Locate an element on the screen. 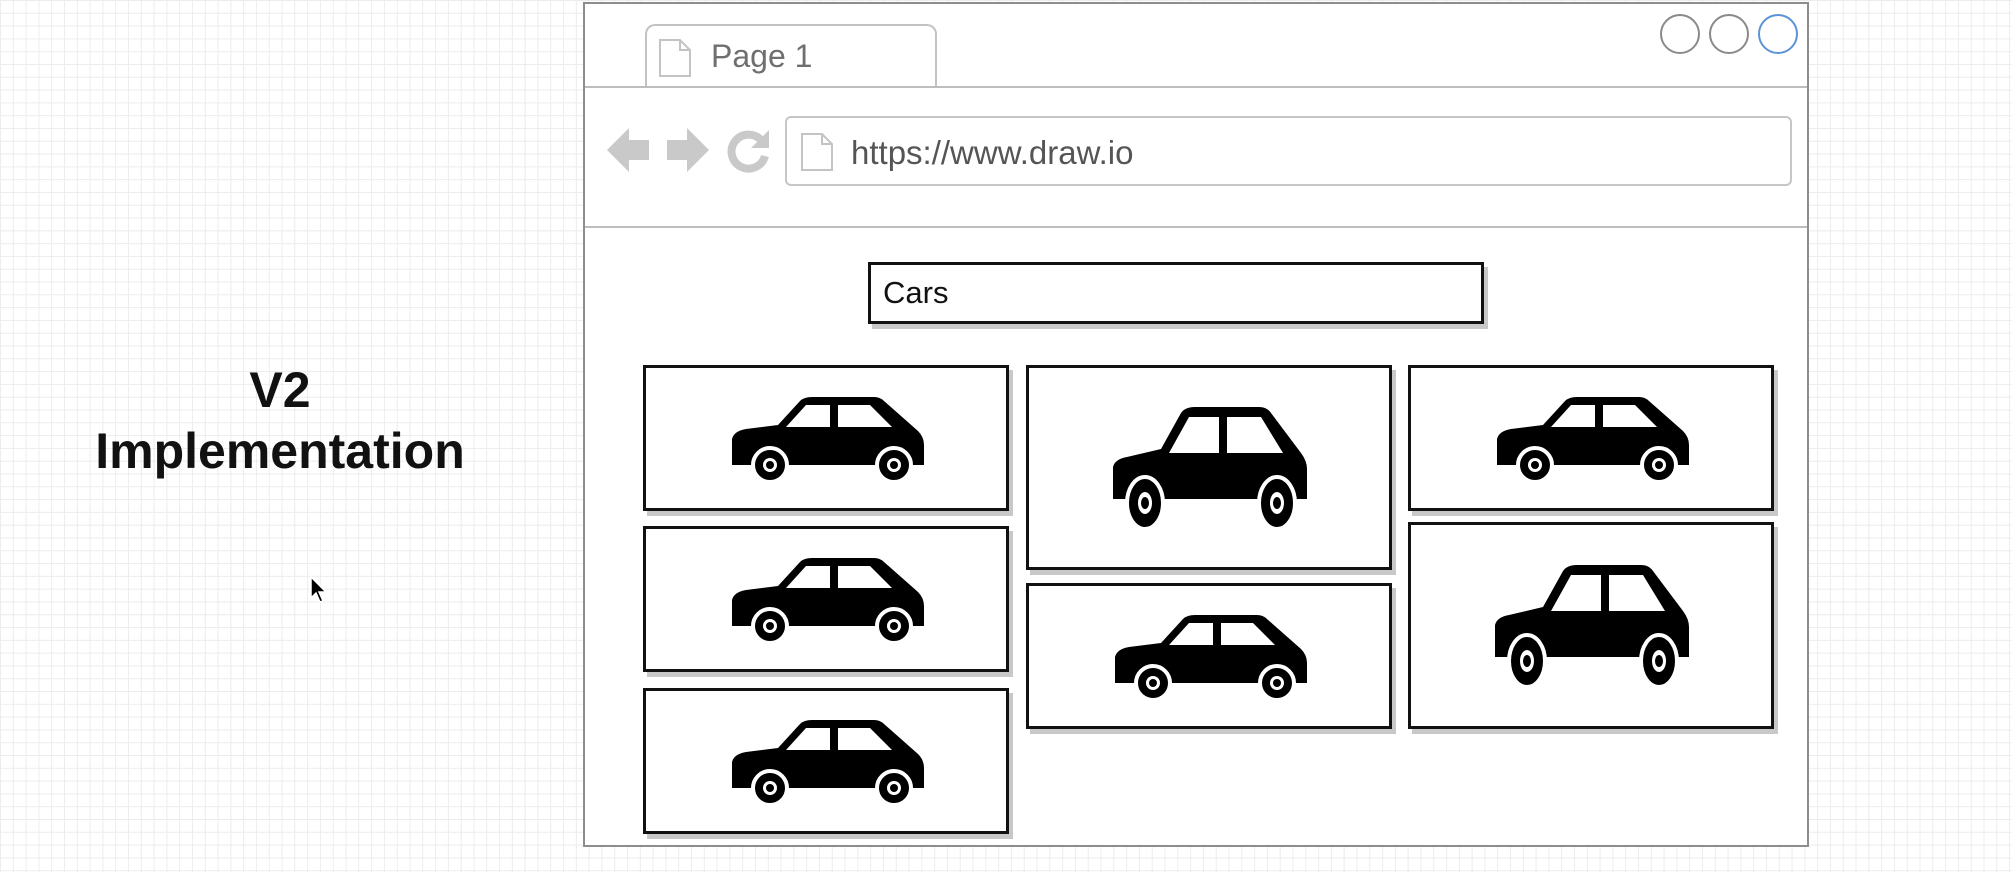  search-input: Cars is located at coordinates (1176, 293).